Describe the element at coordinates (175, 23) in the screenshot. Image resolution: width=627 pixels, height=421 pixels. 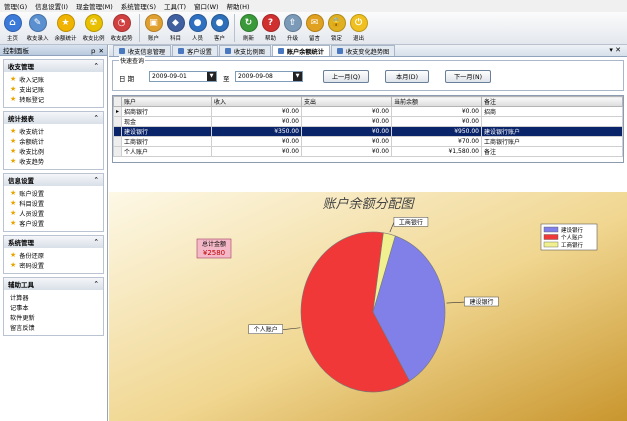
I see `subject-icon: ◆` at that location.